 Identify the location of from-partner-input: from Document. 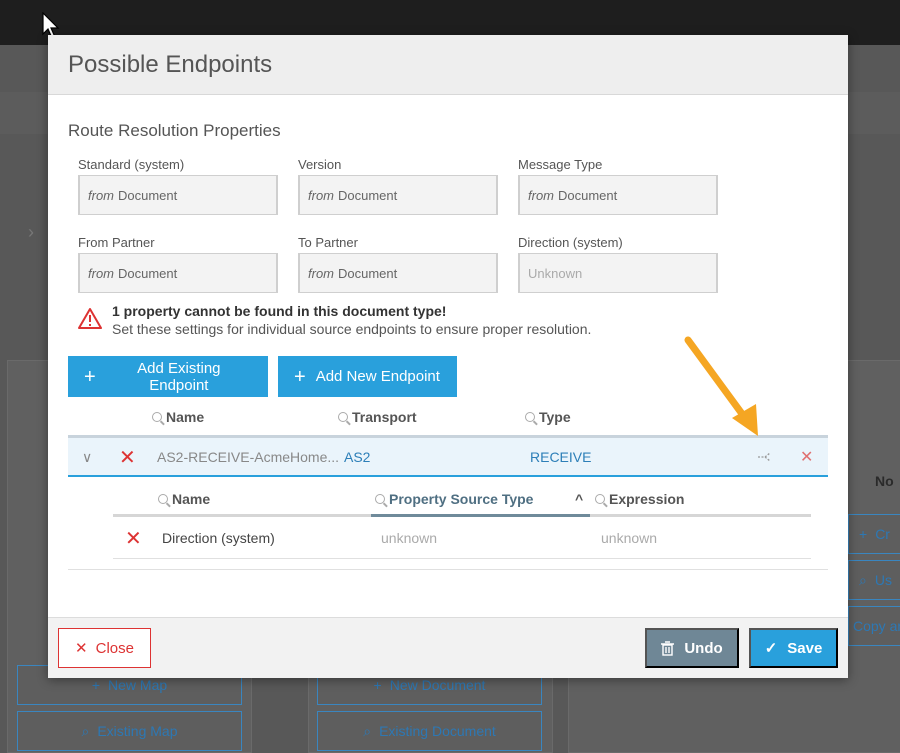
(178, 273).